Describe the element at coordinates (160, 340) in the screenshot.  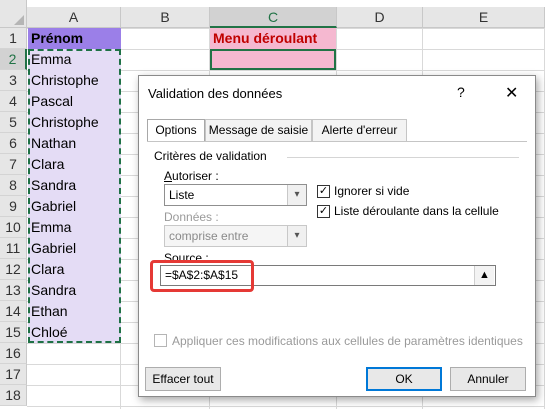
I see `apply-all-checkbox` at that location.